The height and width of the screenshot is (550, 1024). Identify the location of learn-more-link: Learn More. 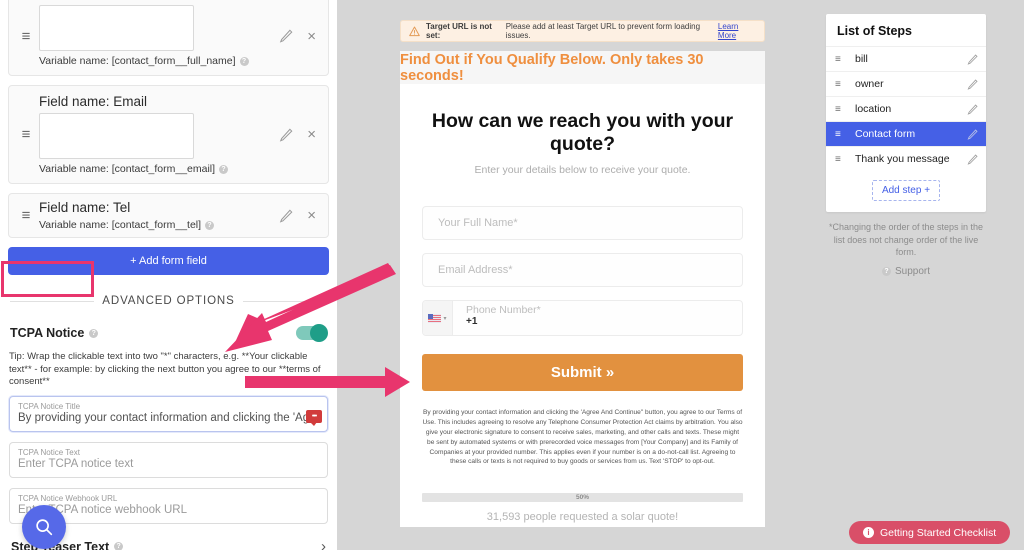
(737, 31).